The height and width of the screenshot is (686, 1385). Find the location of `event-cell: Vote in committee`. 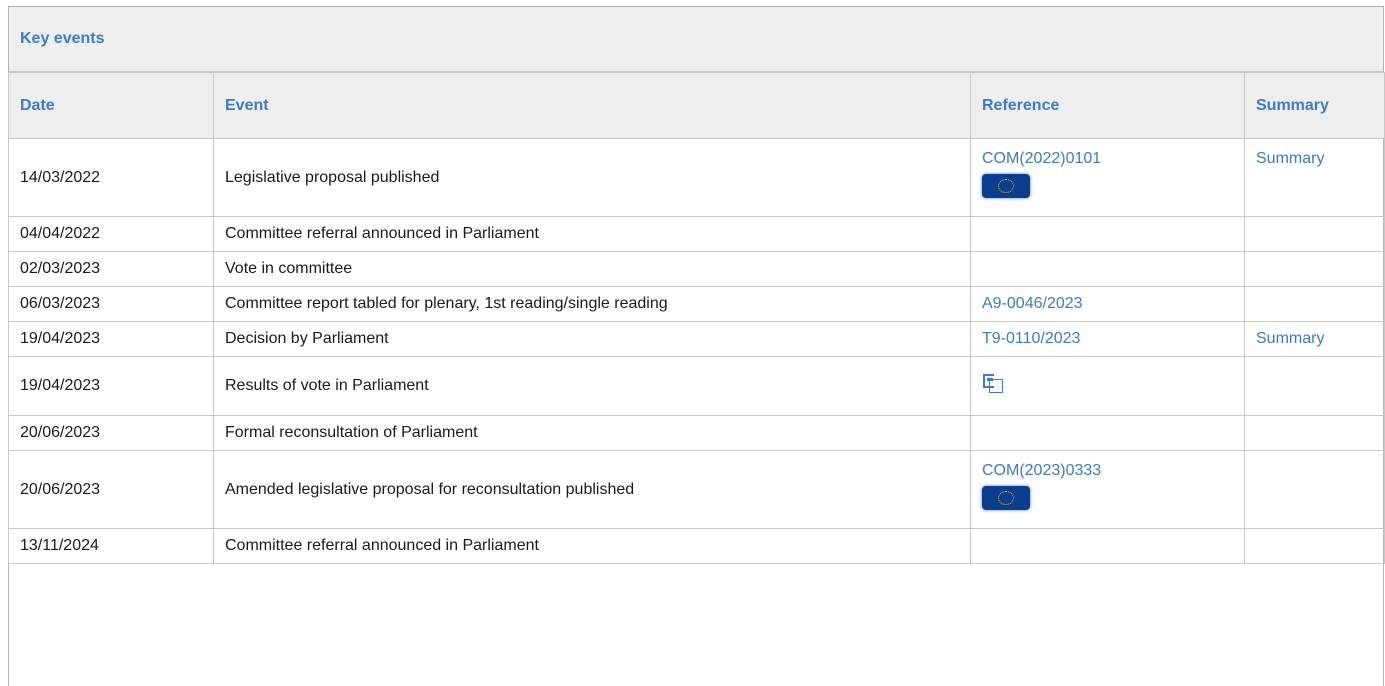

event-cell: Vote in committee is located at coordinates (592, 269).